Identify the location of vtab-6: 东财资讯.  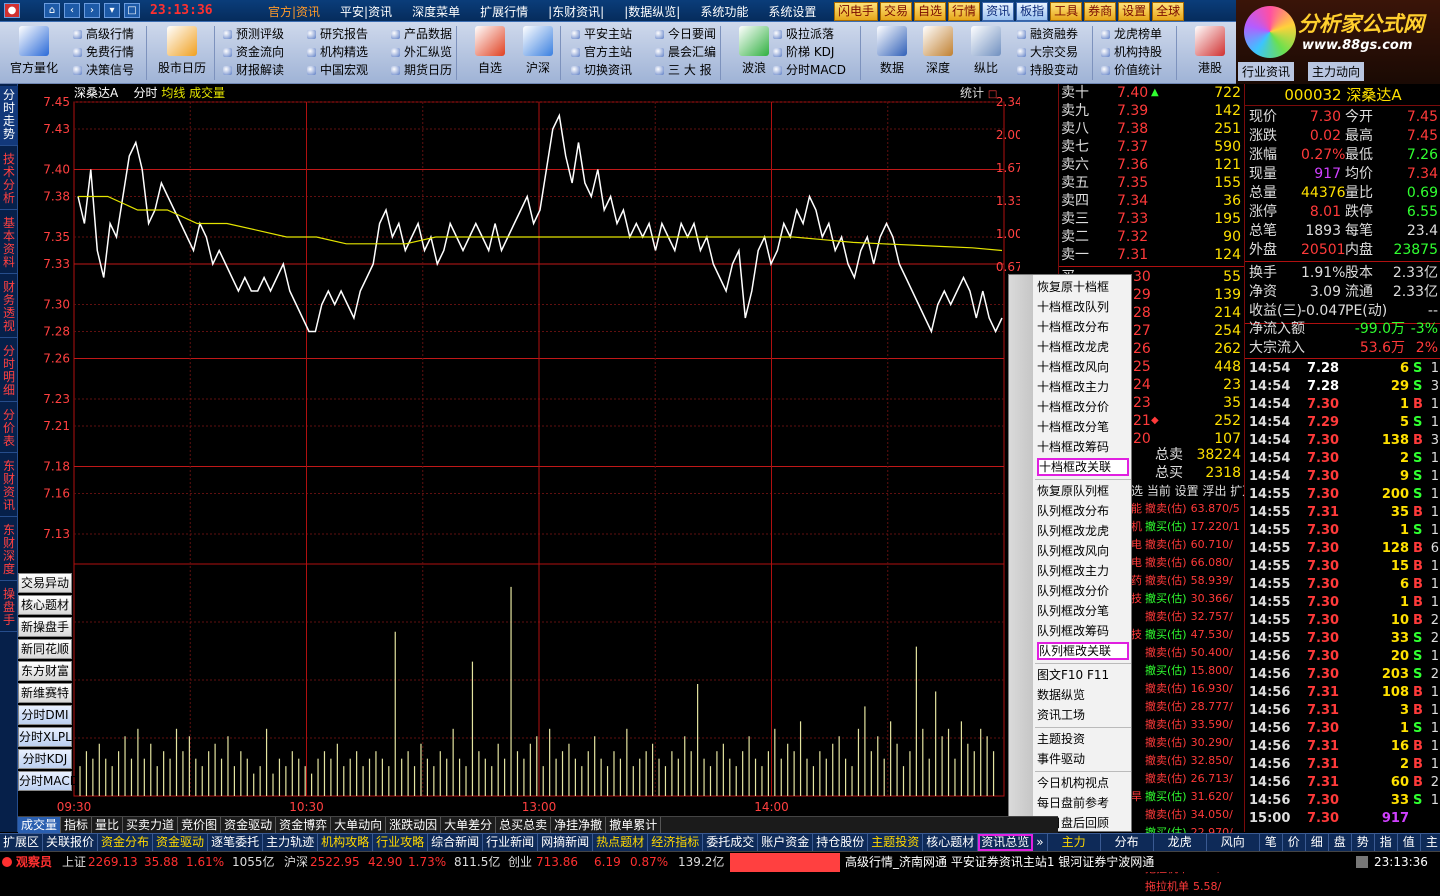
(9, 487).